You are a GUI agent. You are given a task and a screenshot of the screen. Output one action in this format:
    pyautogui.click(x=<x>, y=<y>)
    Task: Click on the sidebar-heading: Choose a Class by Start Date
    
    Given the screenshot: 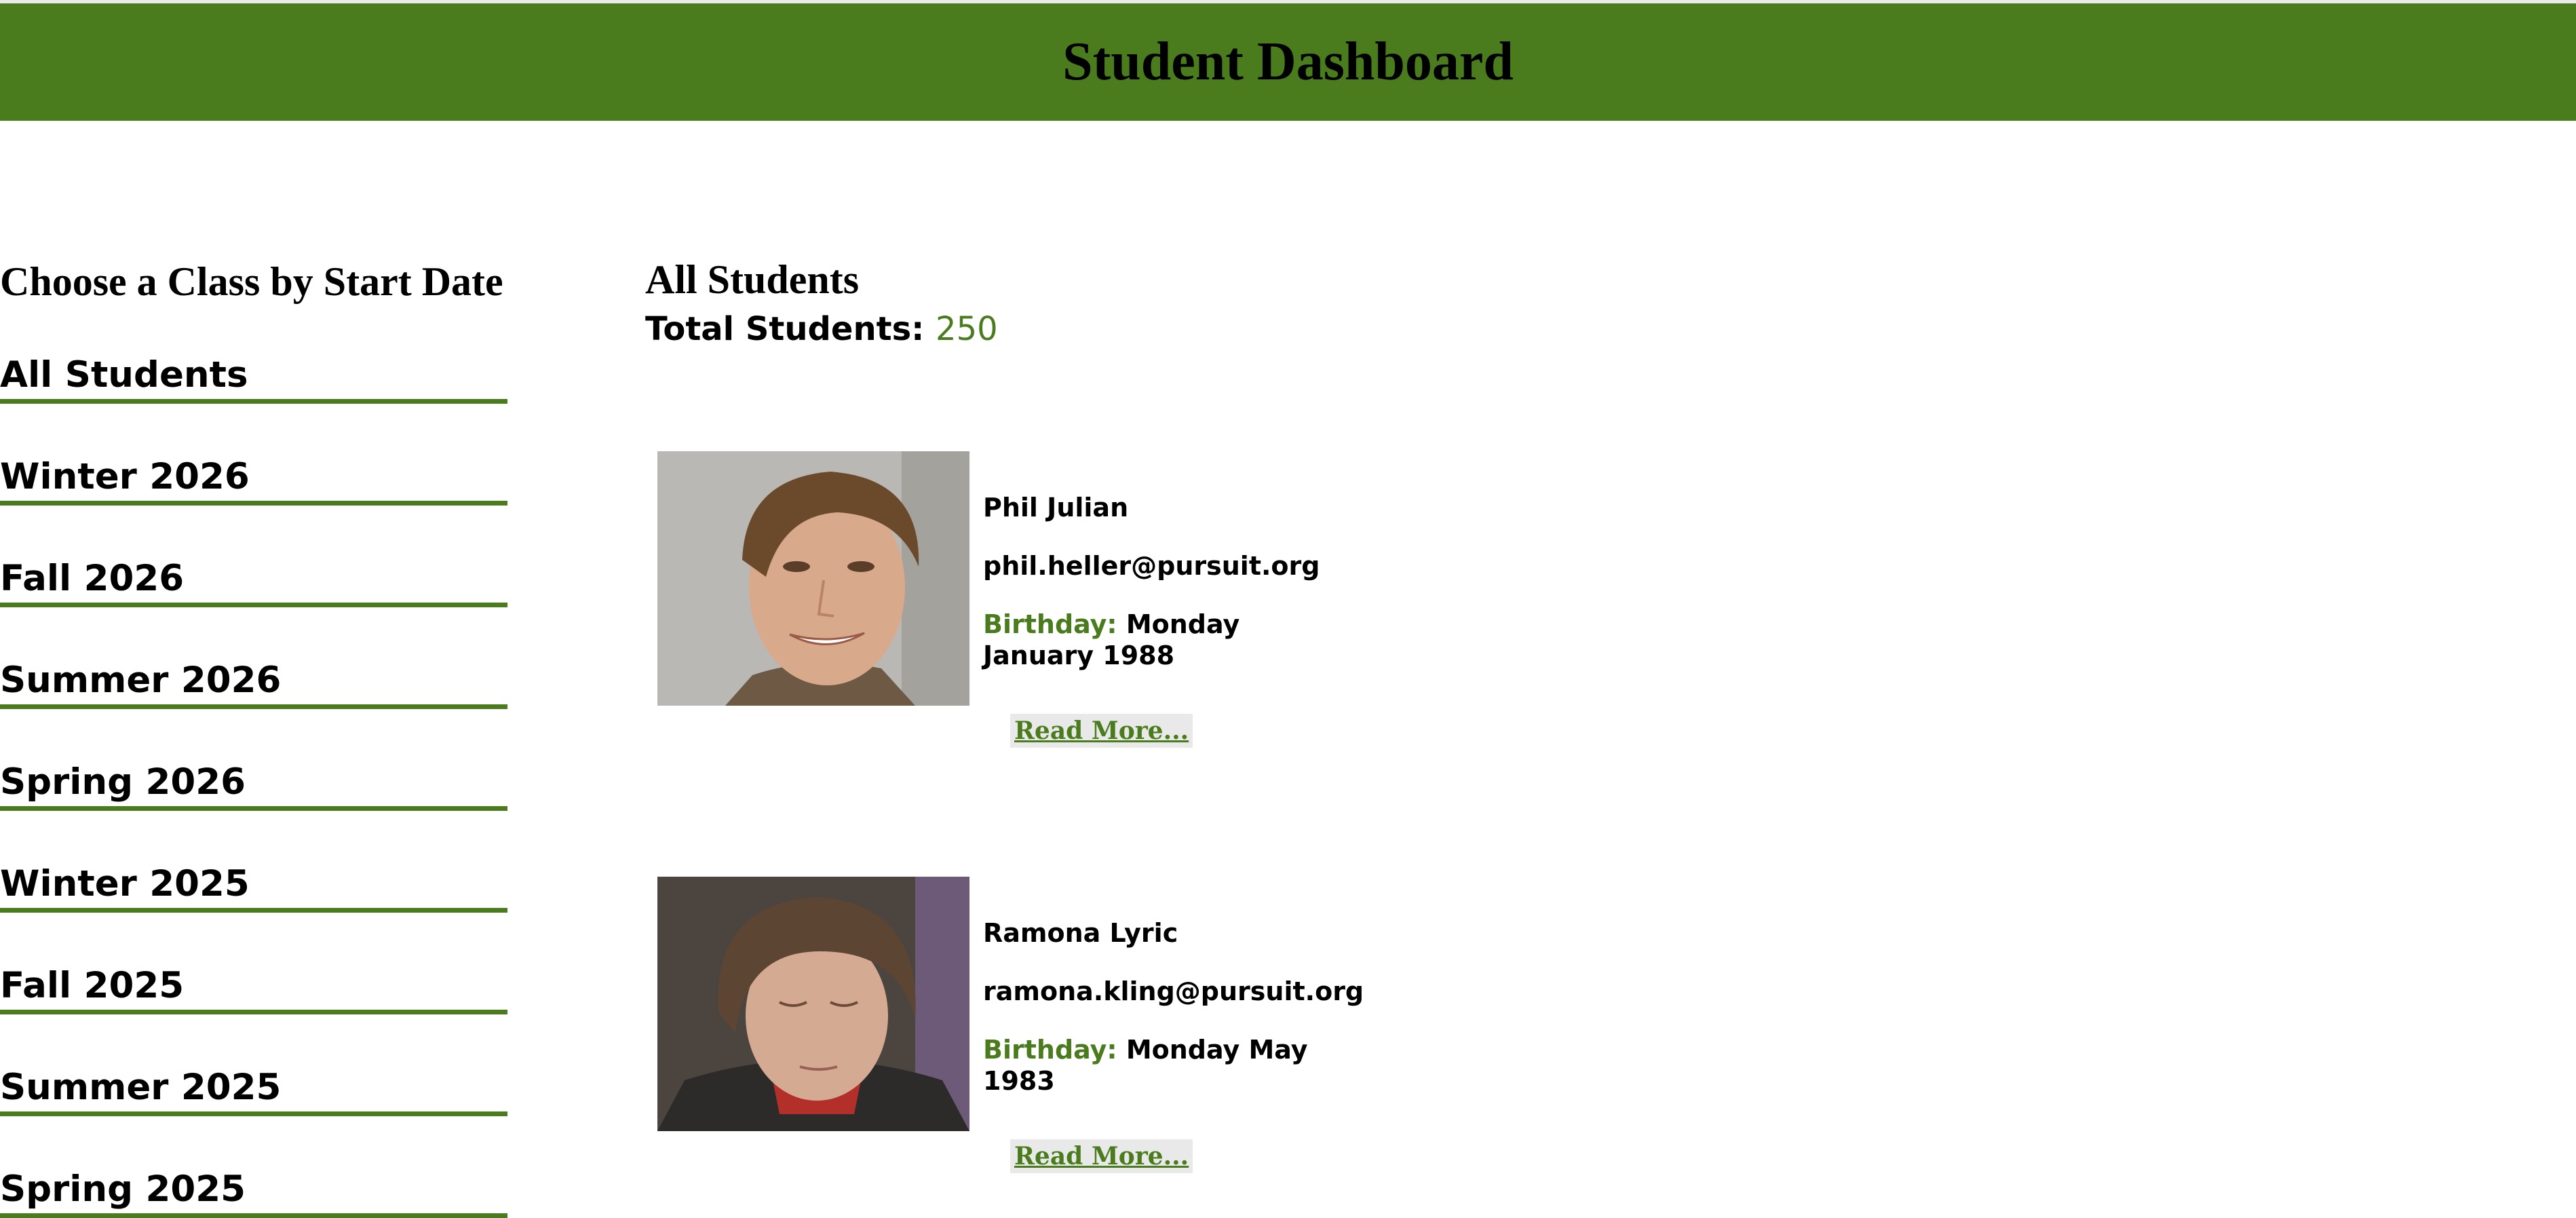 What is the action you would take?
    pyautogui.click(x=252, y=281)
    